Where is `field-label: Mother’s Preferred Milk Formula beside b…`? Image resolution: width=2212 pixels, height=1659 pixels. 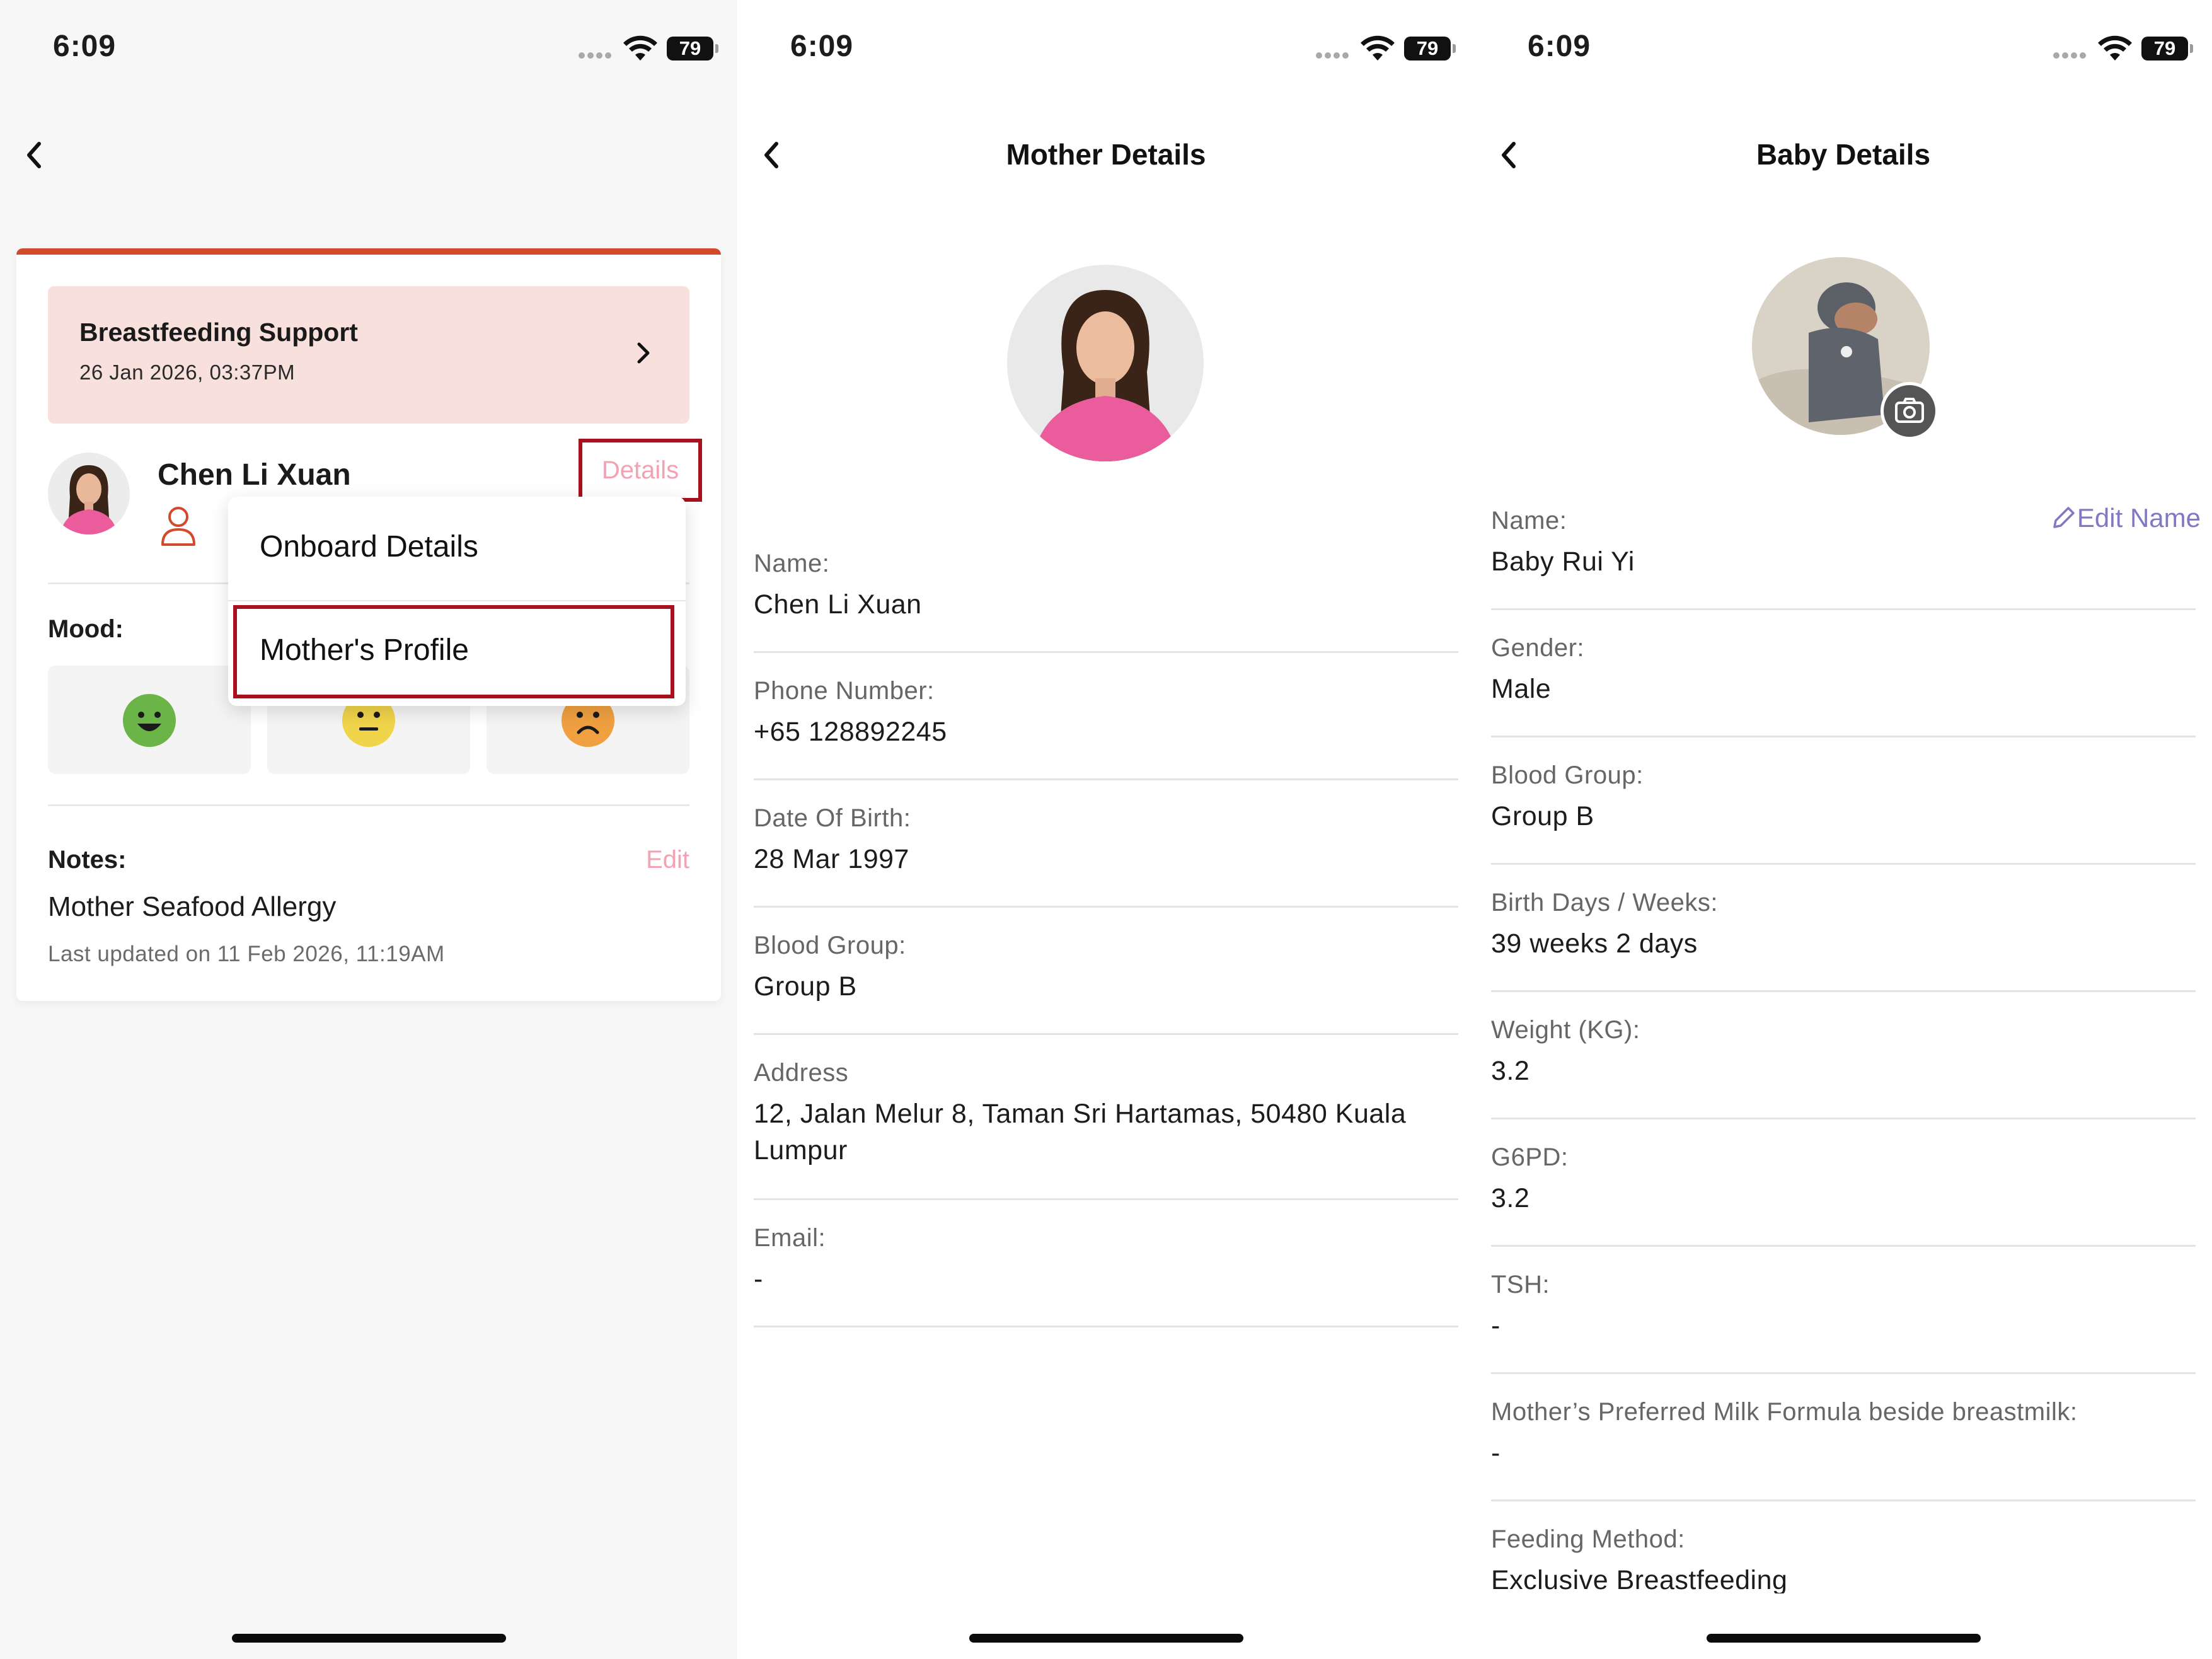
field-label: Mother’s Preferred Milk Formula beside b… is located at coordinates (1784, 1412).